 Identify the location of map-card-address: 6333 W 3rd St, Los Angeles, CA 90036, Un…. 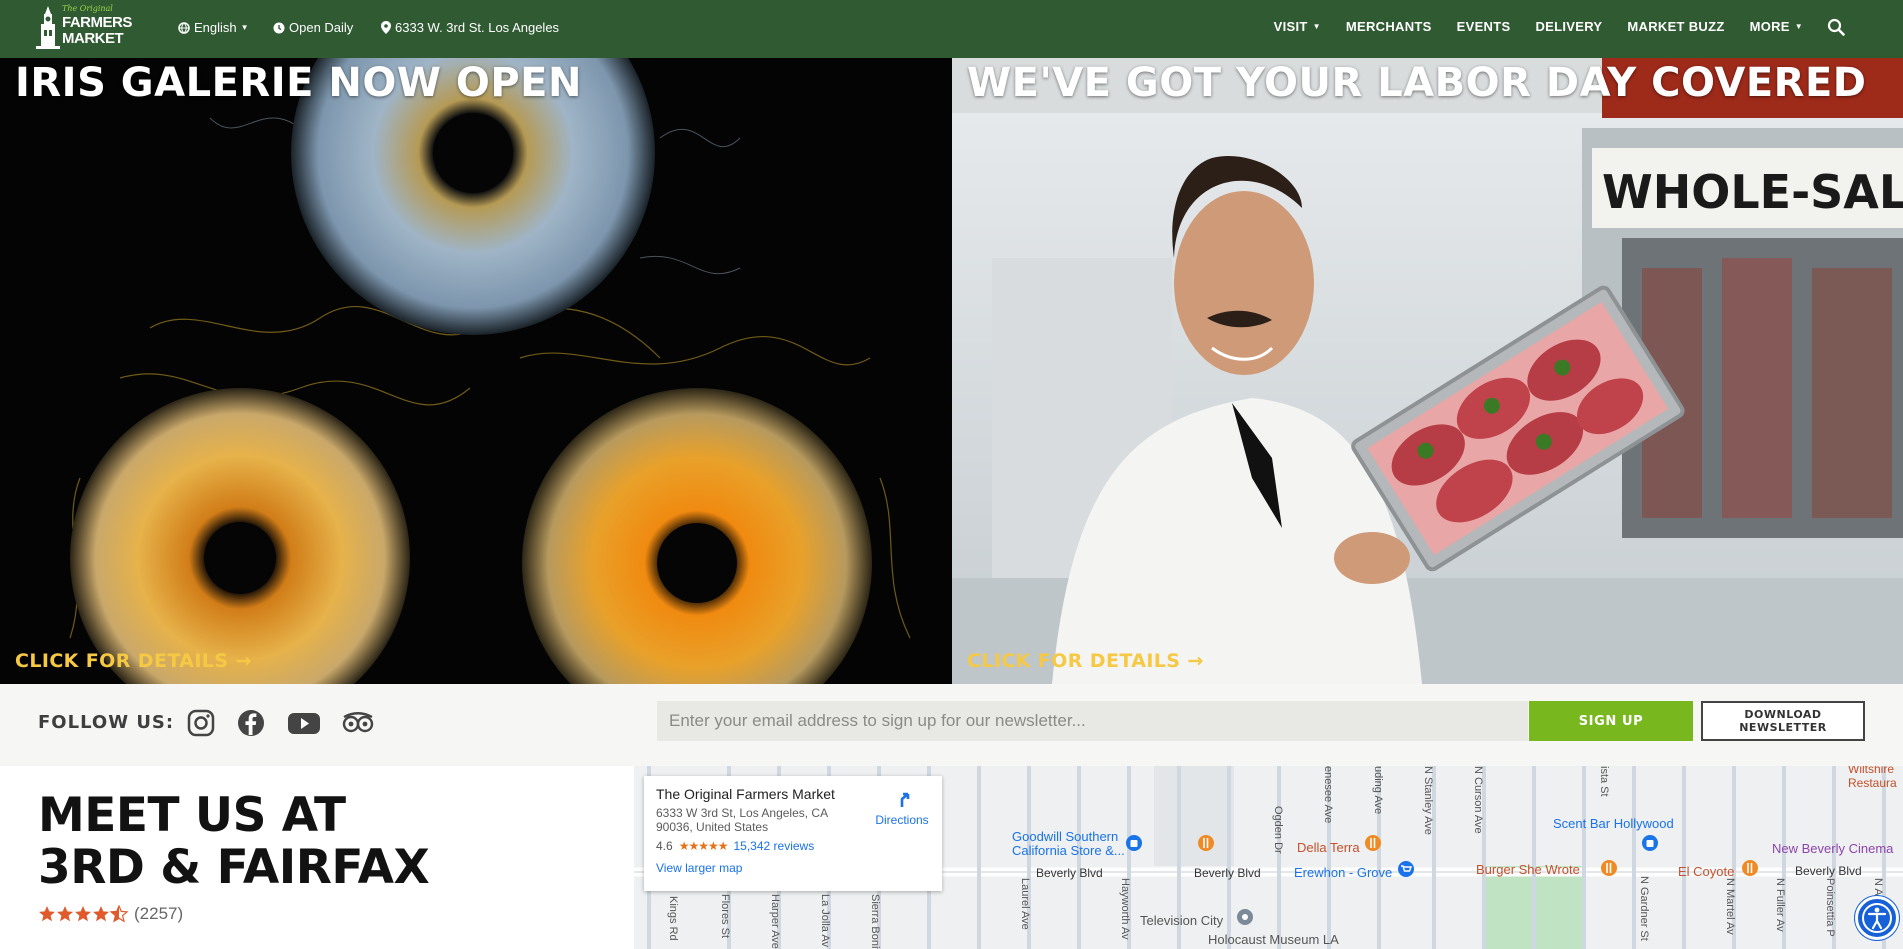
(746, 820).